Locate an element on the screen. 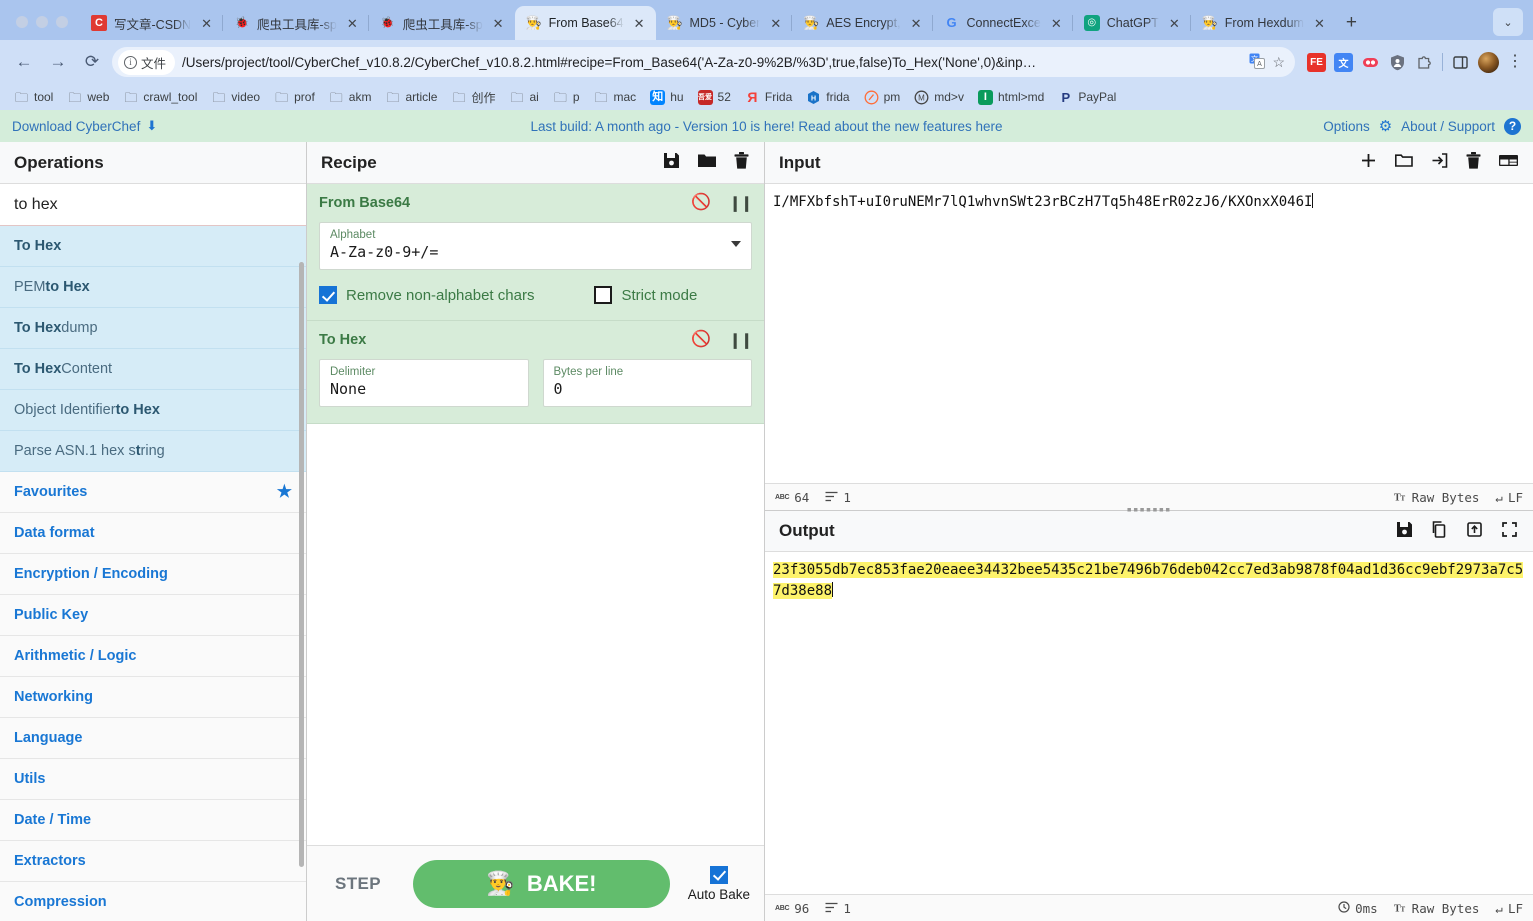  chrome-menu-icon: ⋮ is located at coordinates (1515, 62).